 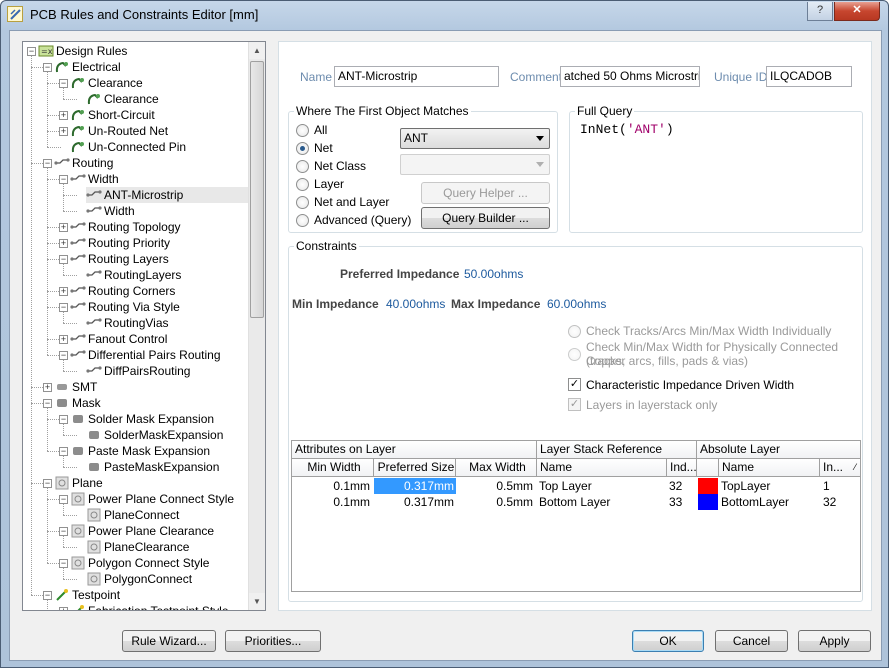 What do you see at coordinates (493, 274) in the screenshot?
I see `preferred-impedance-value: 50.00ohms` at bounding box center [493, 274].